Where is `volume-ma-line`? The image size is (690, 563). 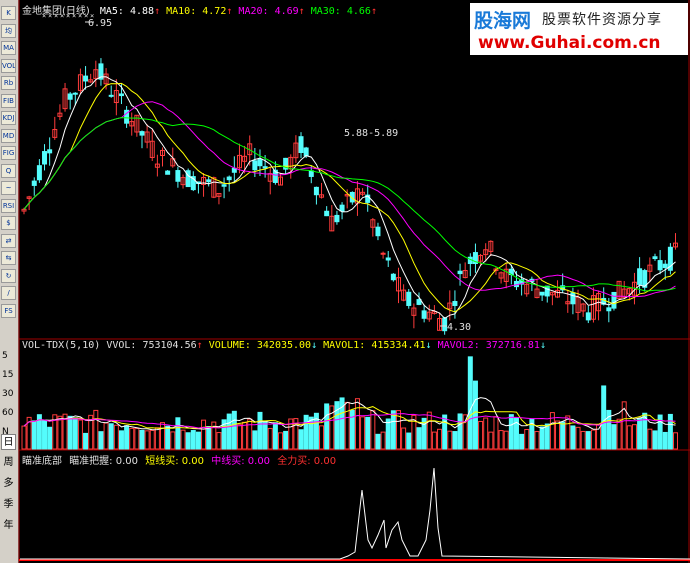
volume-ma-line is located at coordinates (349, 421).